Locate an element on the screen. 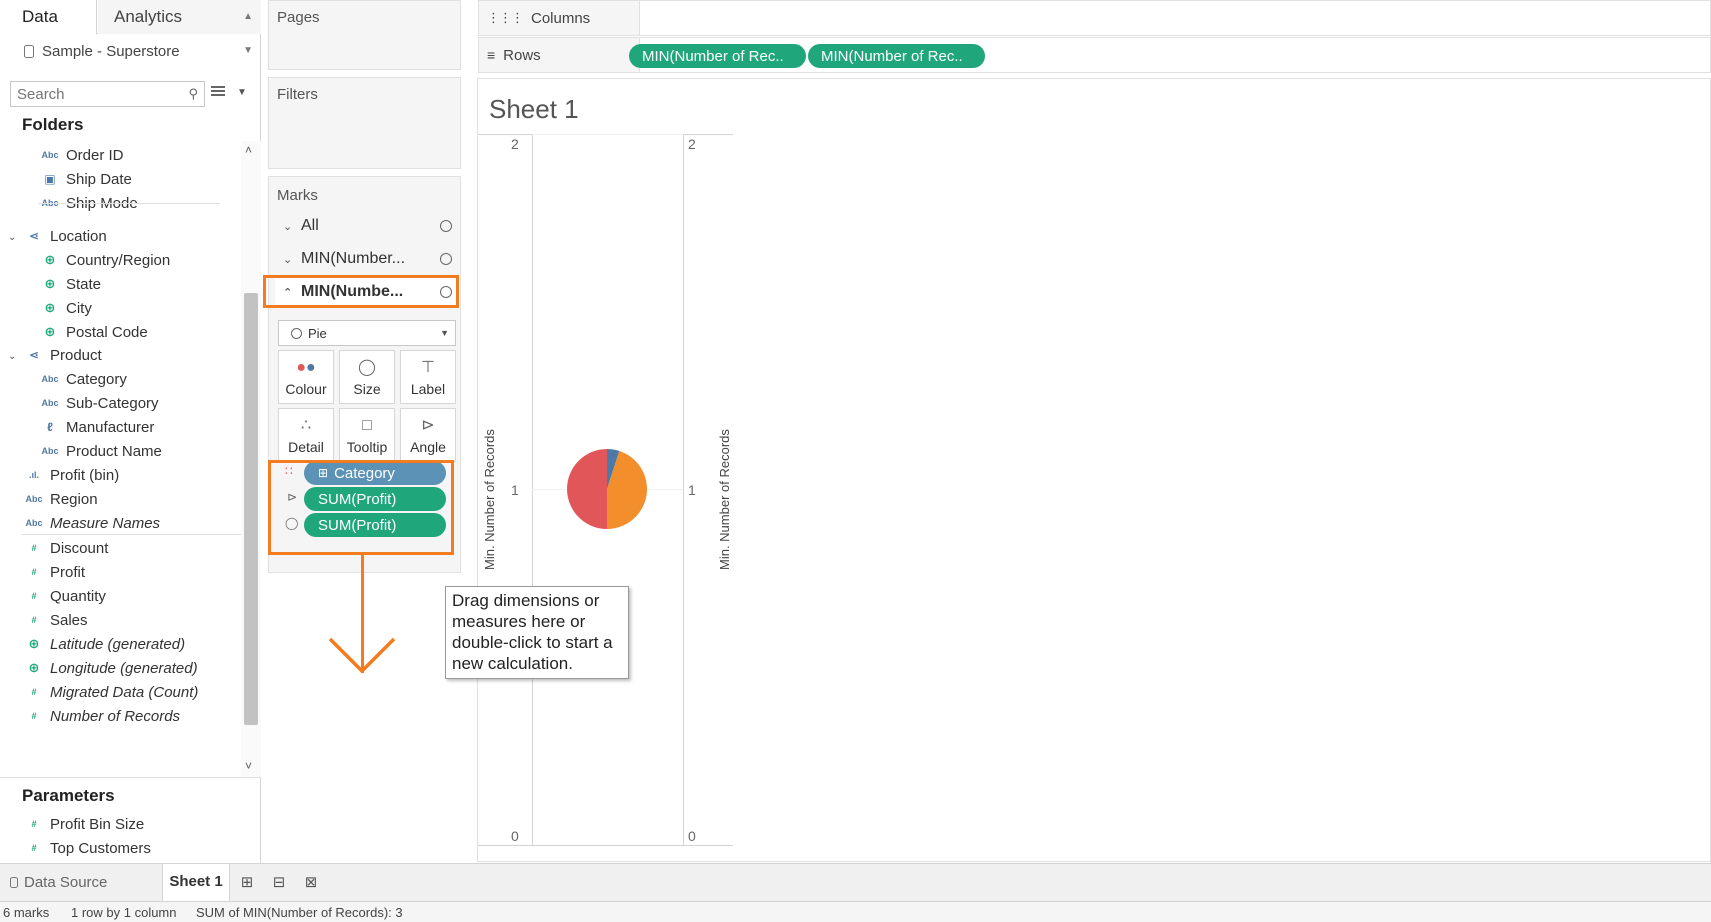  chevron-down-icon: ▼ is located at coordinates (242, 92).